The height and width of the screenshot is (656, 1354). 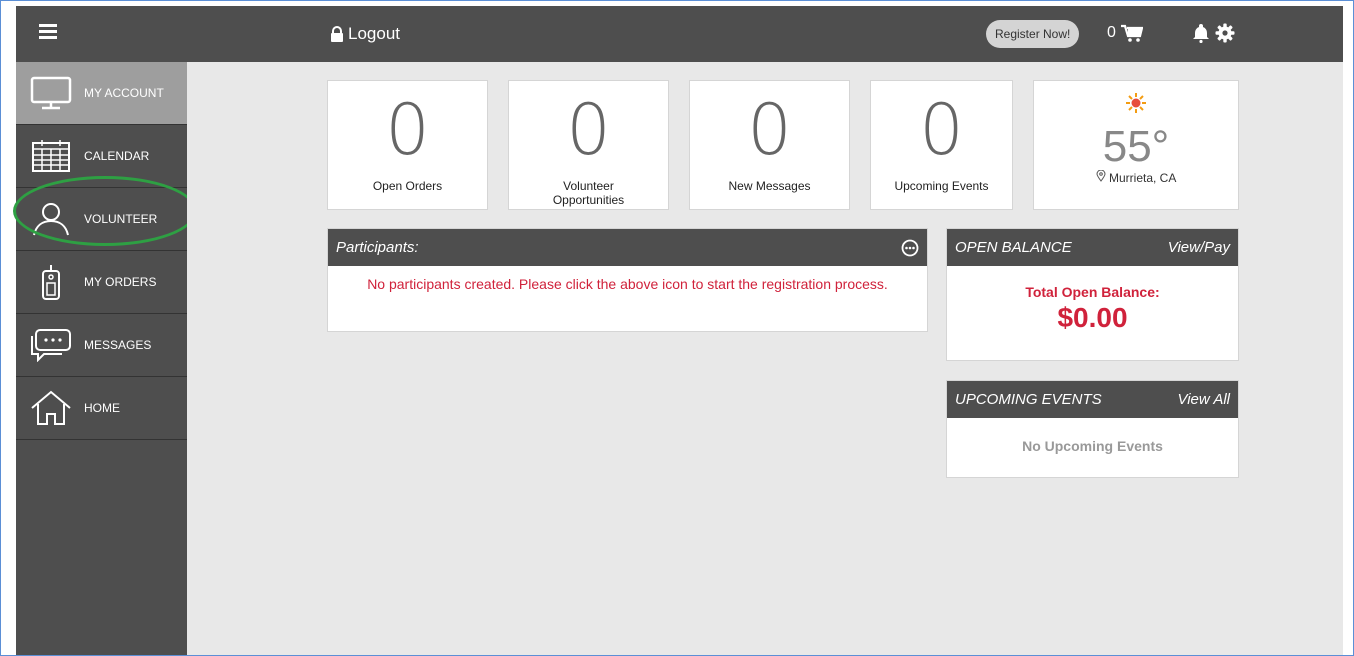 I want to click on sidebar-item-messages: MESSAGES, so click(x=101, y=345).